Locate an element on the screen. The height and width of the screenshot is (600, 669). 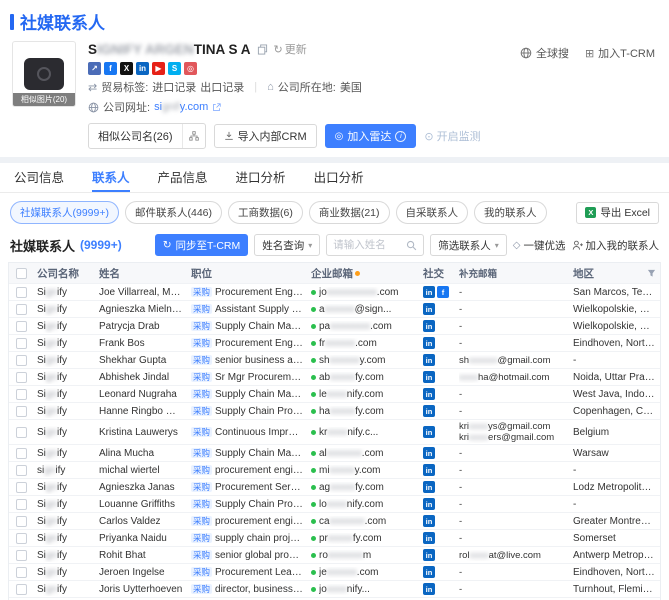
tab: 出口分析 is located at coordinates (339, 177).